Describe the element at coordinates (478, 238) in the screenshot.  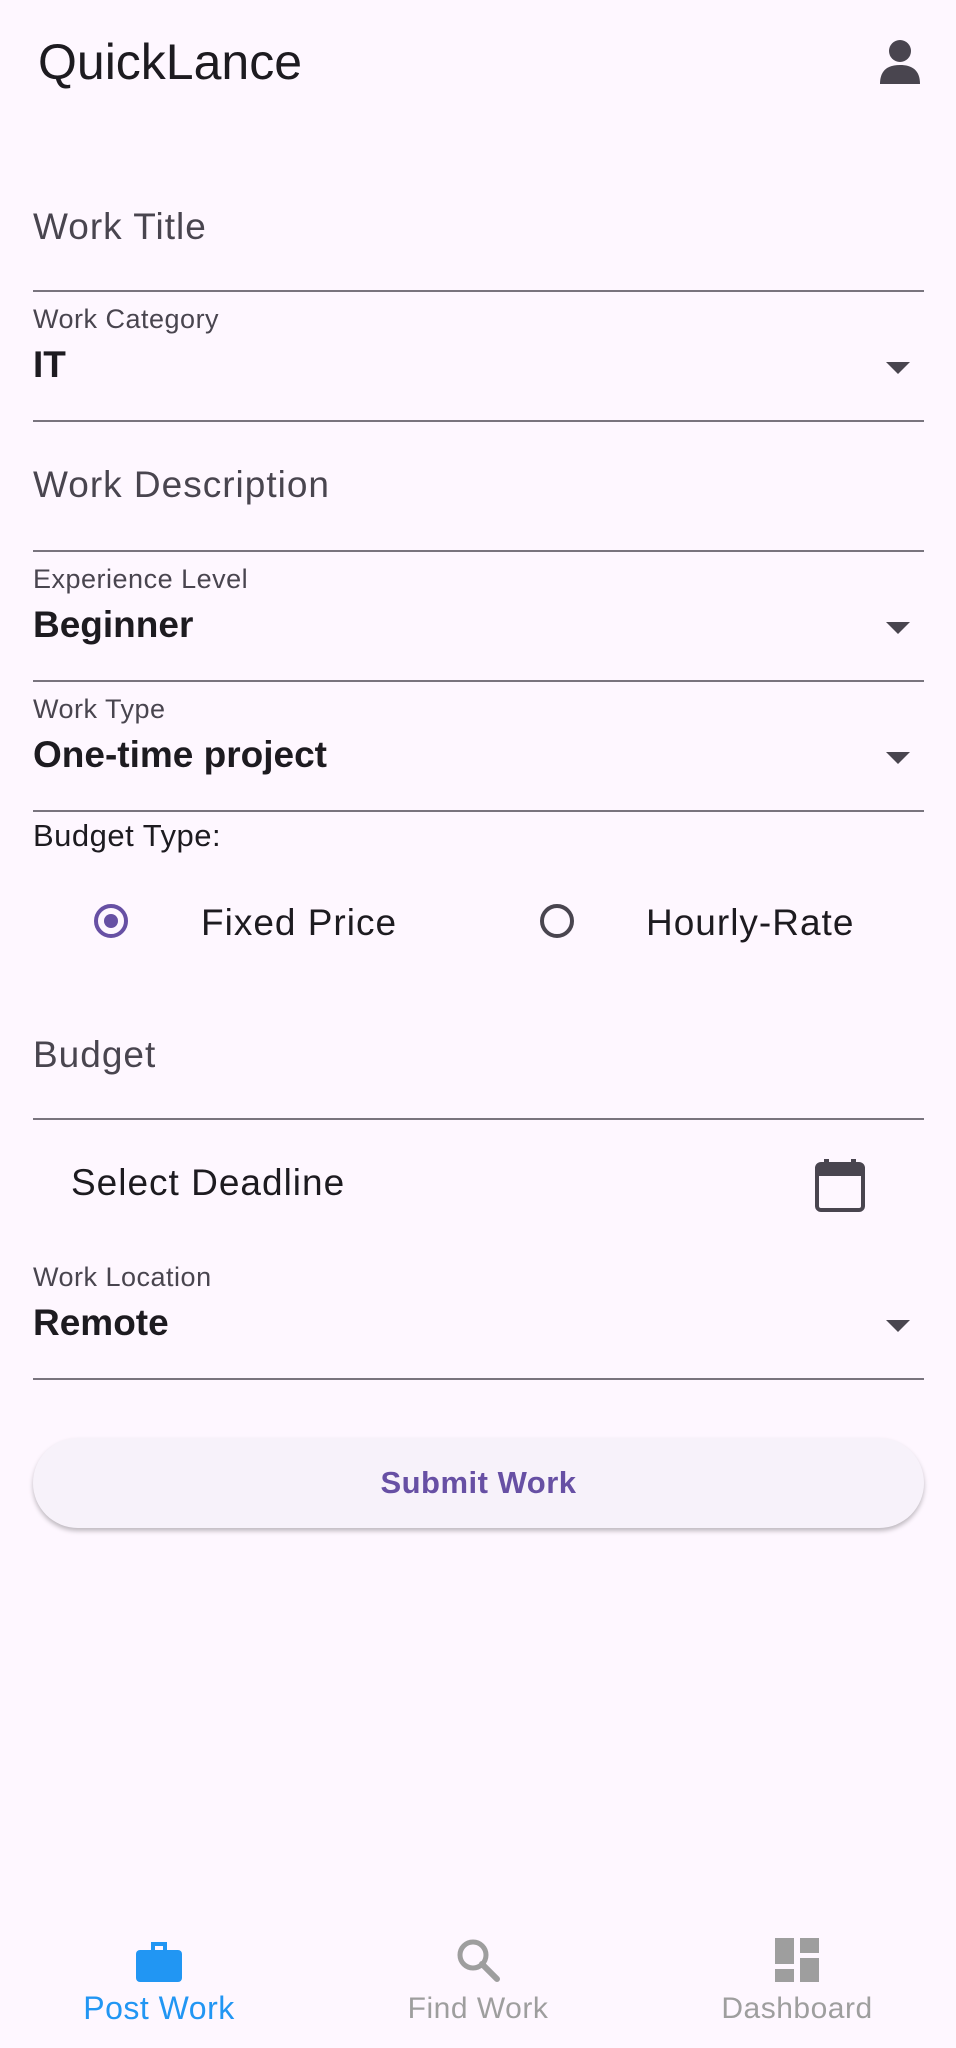
I see `work-title-field: Work Title` at that location.